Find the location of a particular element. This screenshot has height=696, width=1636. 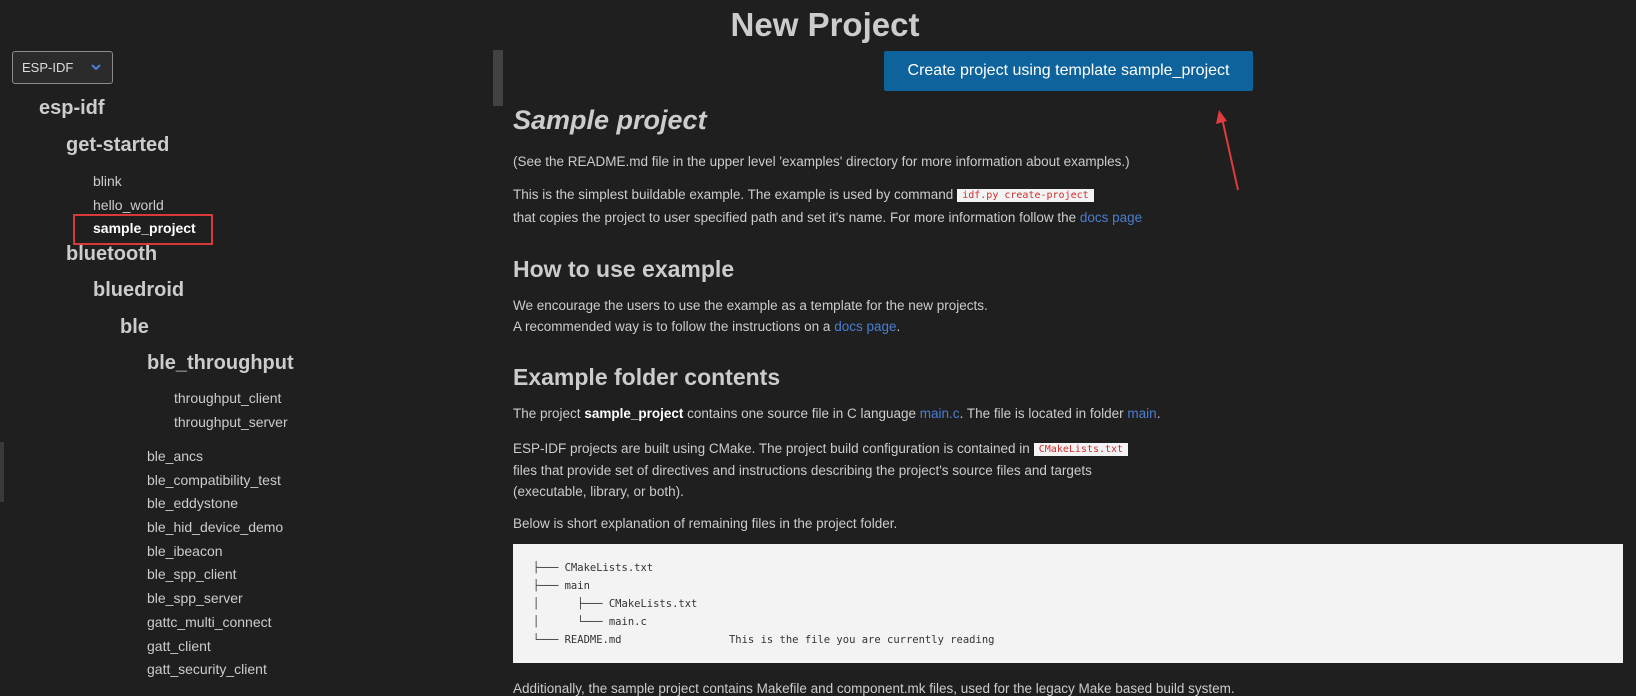

tree-item-bluedroid: bluedroid is located at coordinates (138, 290).